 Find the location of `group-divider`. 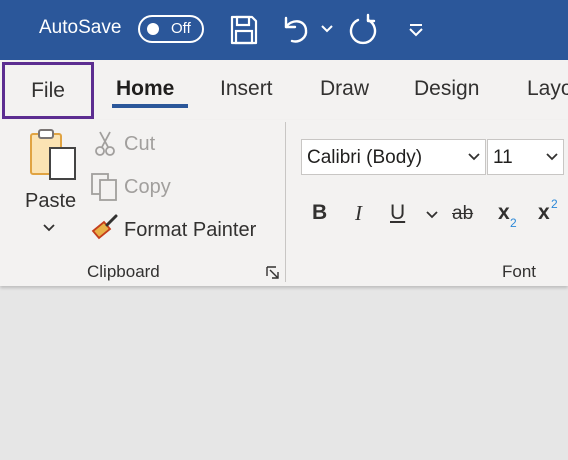

group-divider is located at coordinates (285, 202).